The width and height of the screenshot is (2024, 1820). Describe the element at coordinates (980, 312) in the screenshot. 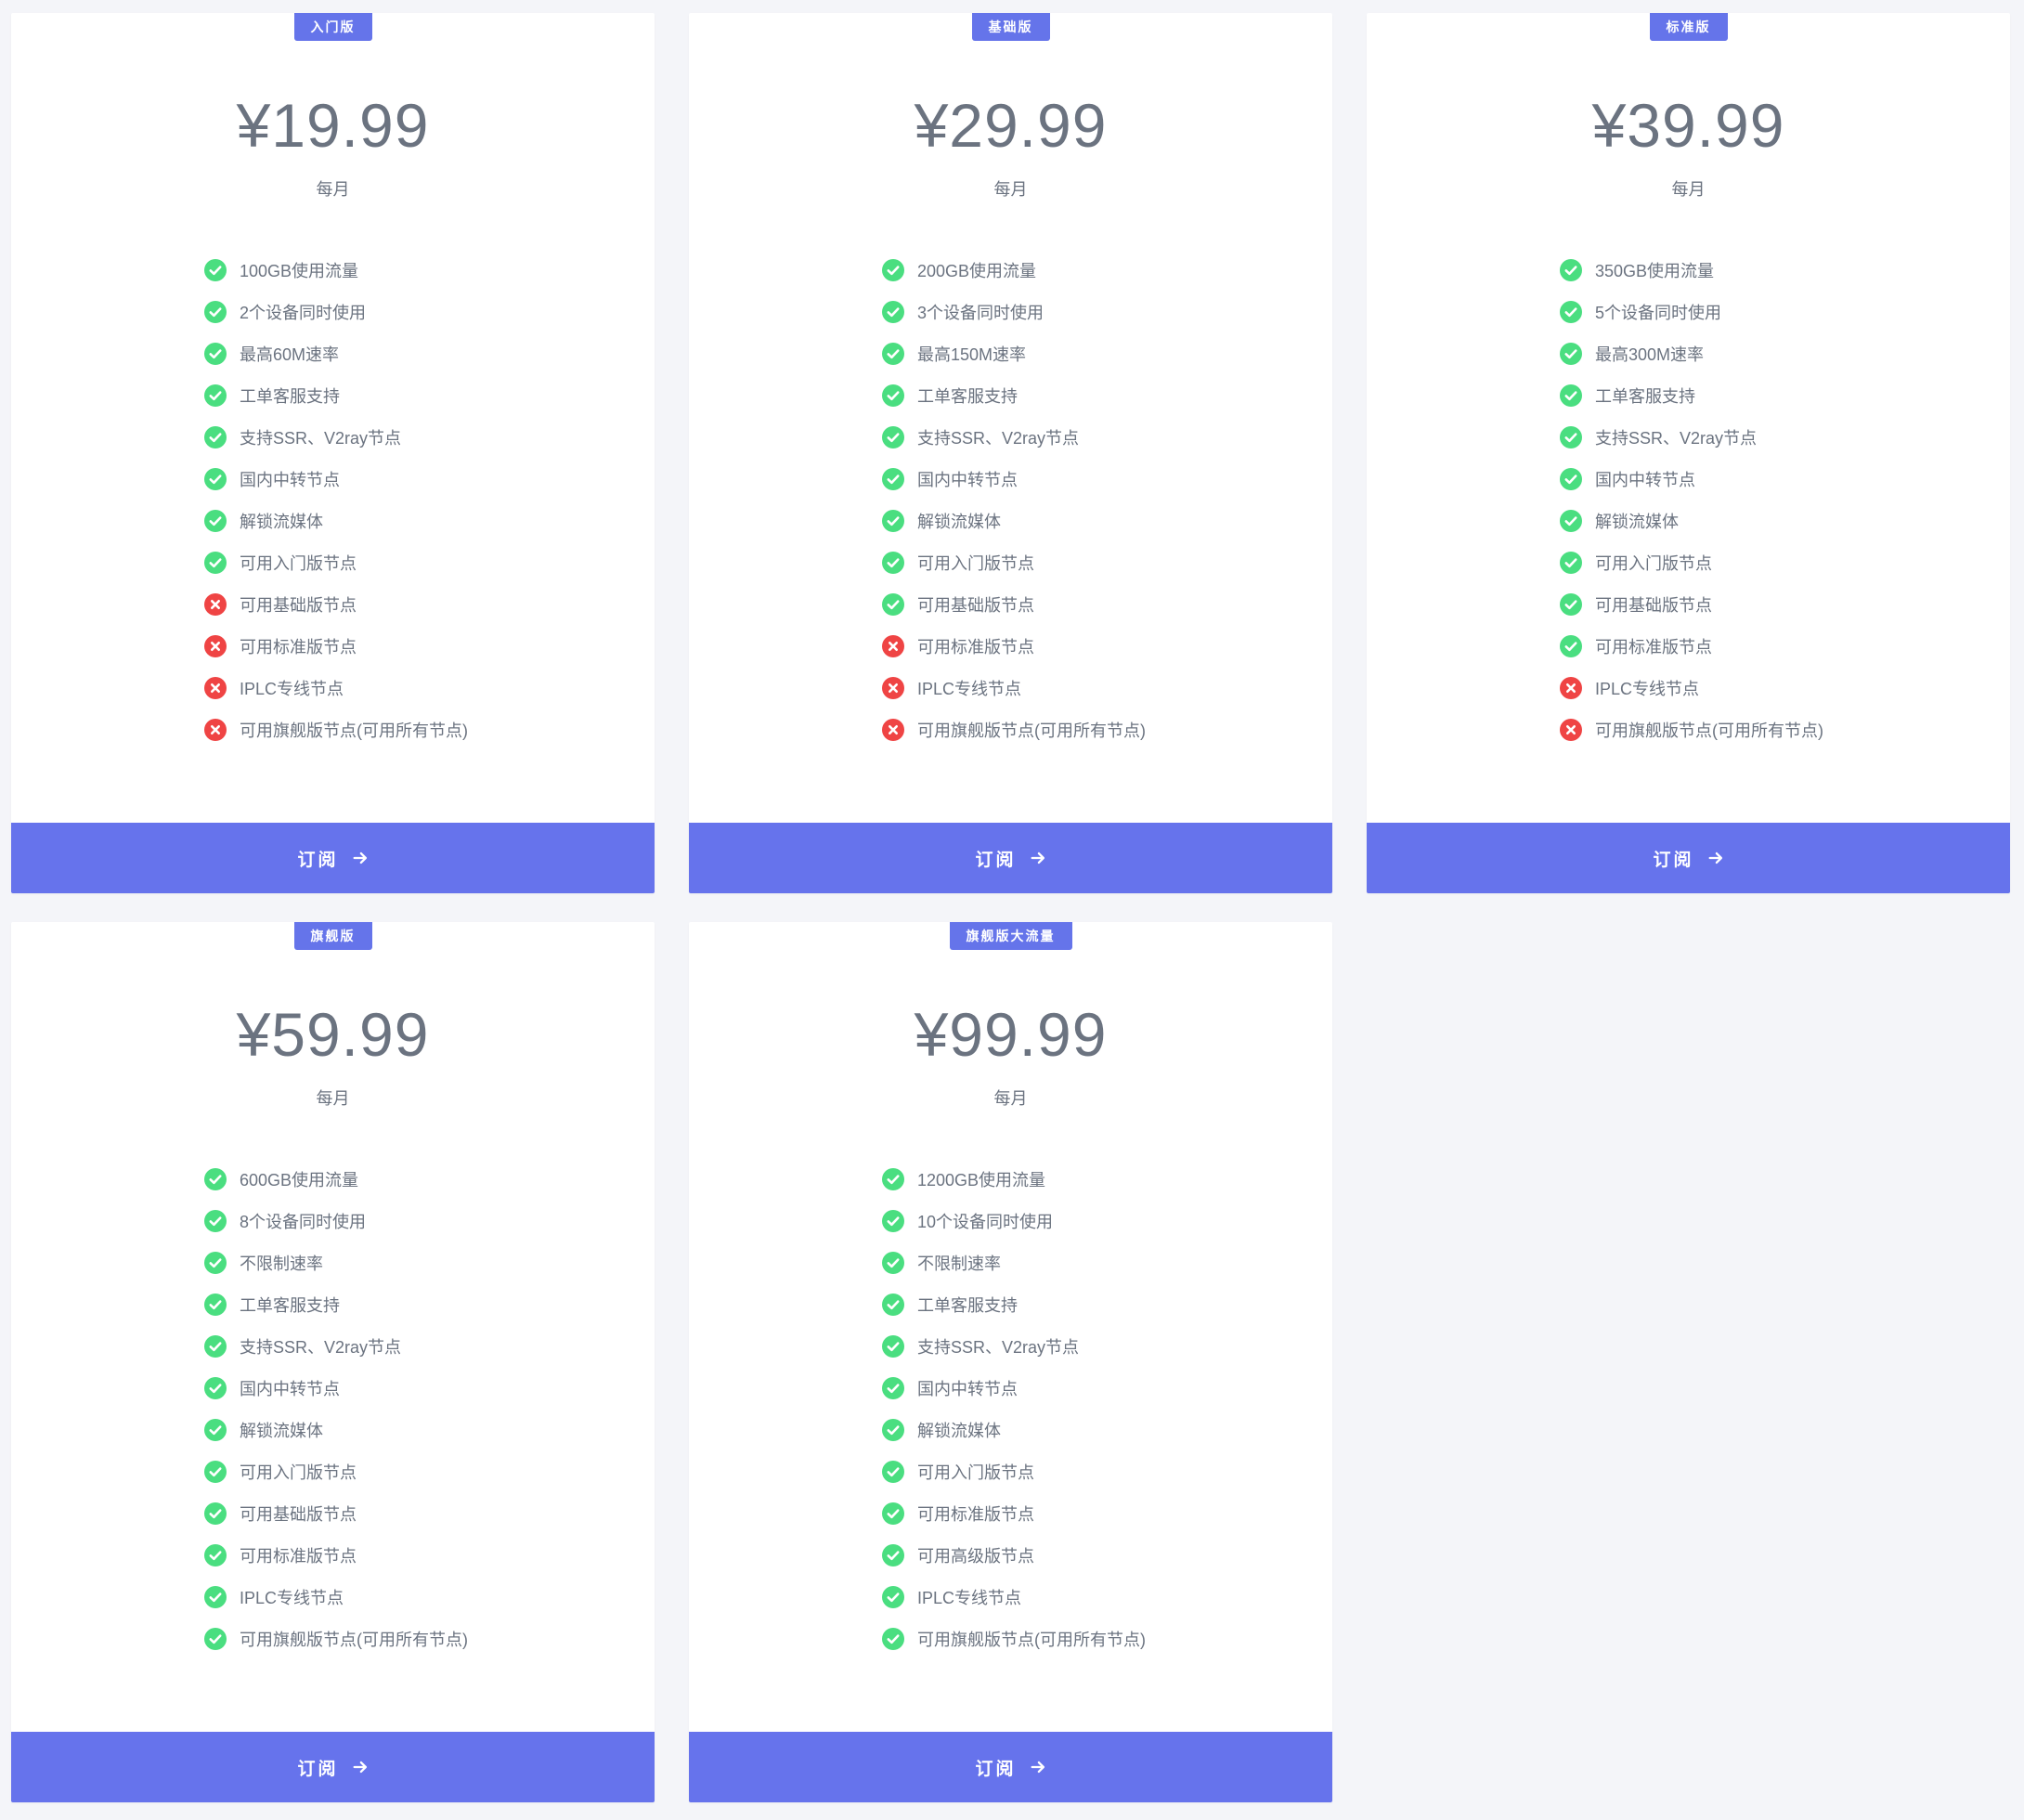

I see `feature-text: 3个设备同时使用` at that location.